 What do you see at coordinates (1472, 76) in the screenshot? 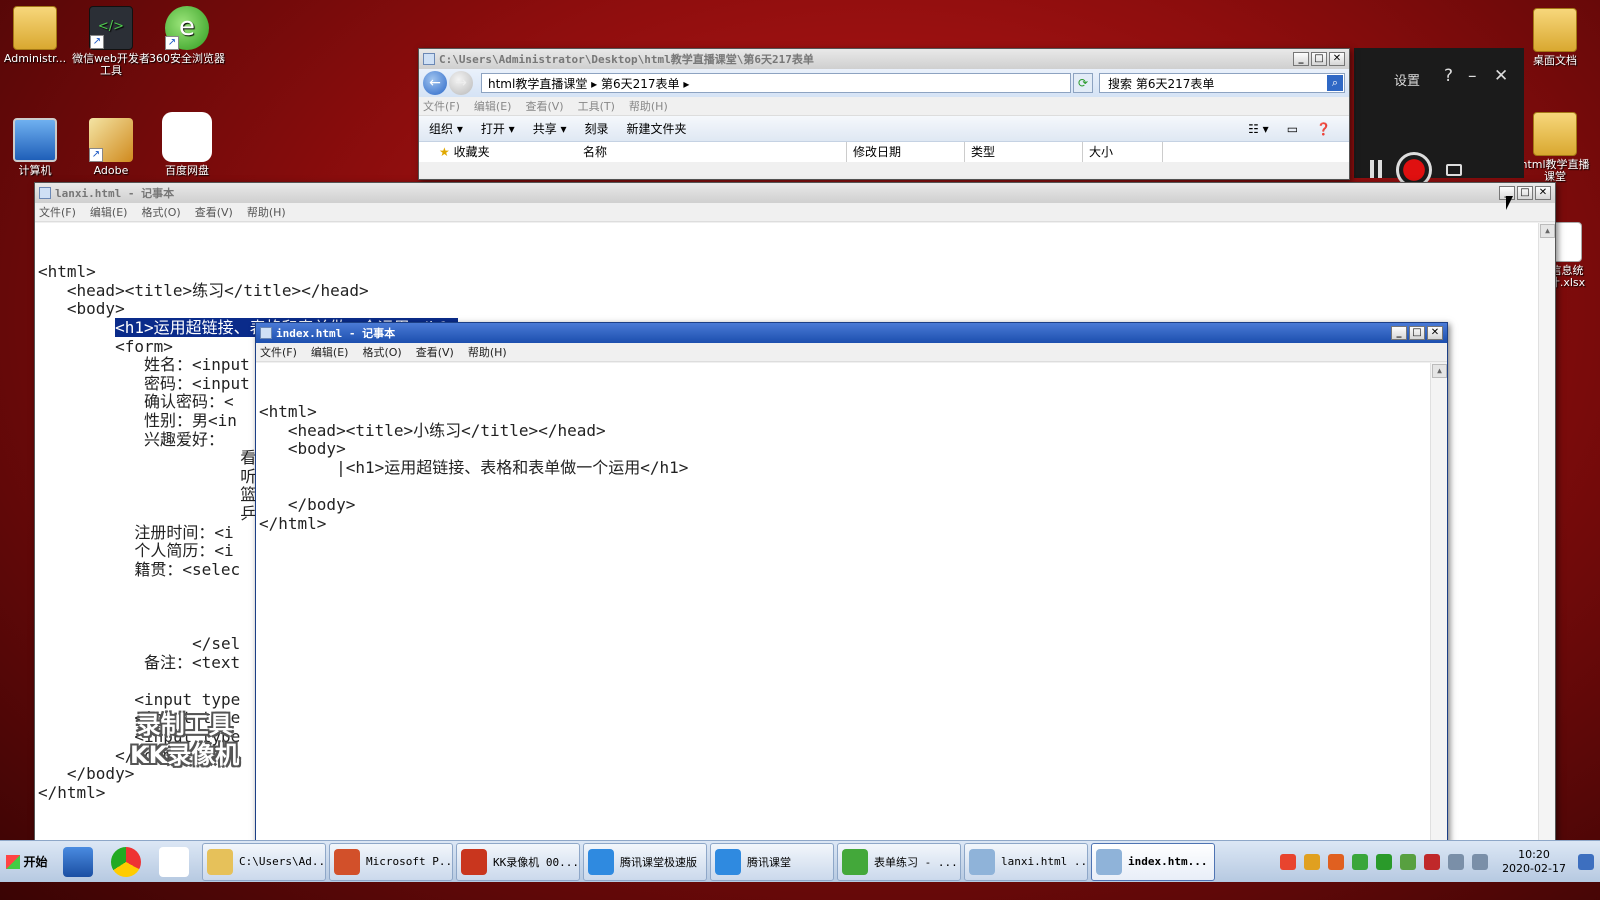
I see `recorder-minimize-button: –` at bounding box center [1472, 76].